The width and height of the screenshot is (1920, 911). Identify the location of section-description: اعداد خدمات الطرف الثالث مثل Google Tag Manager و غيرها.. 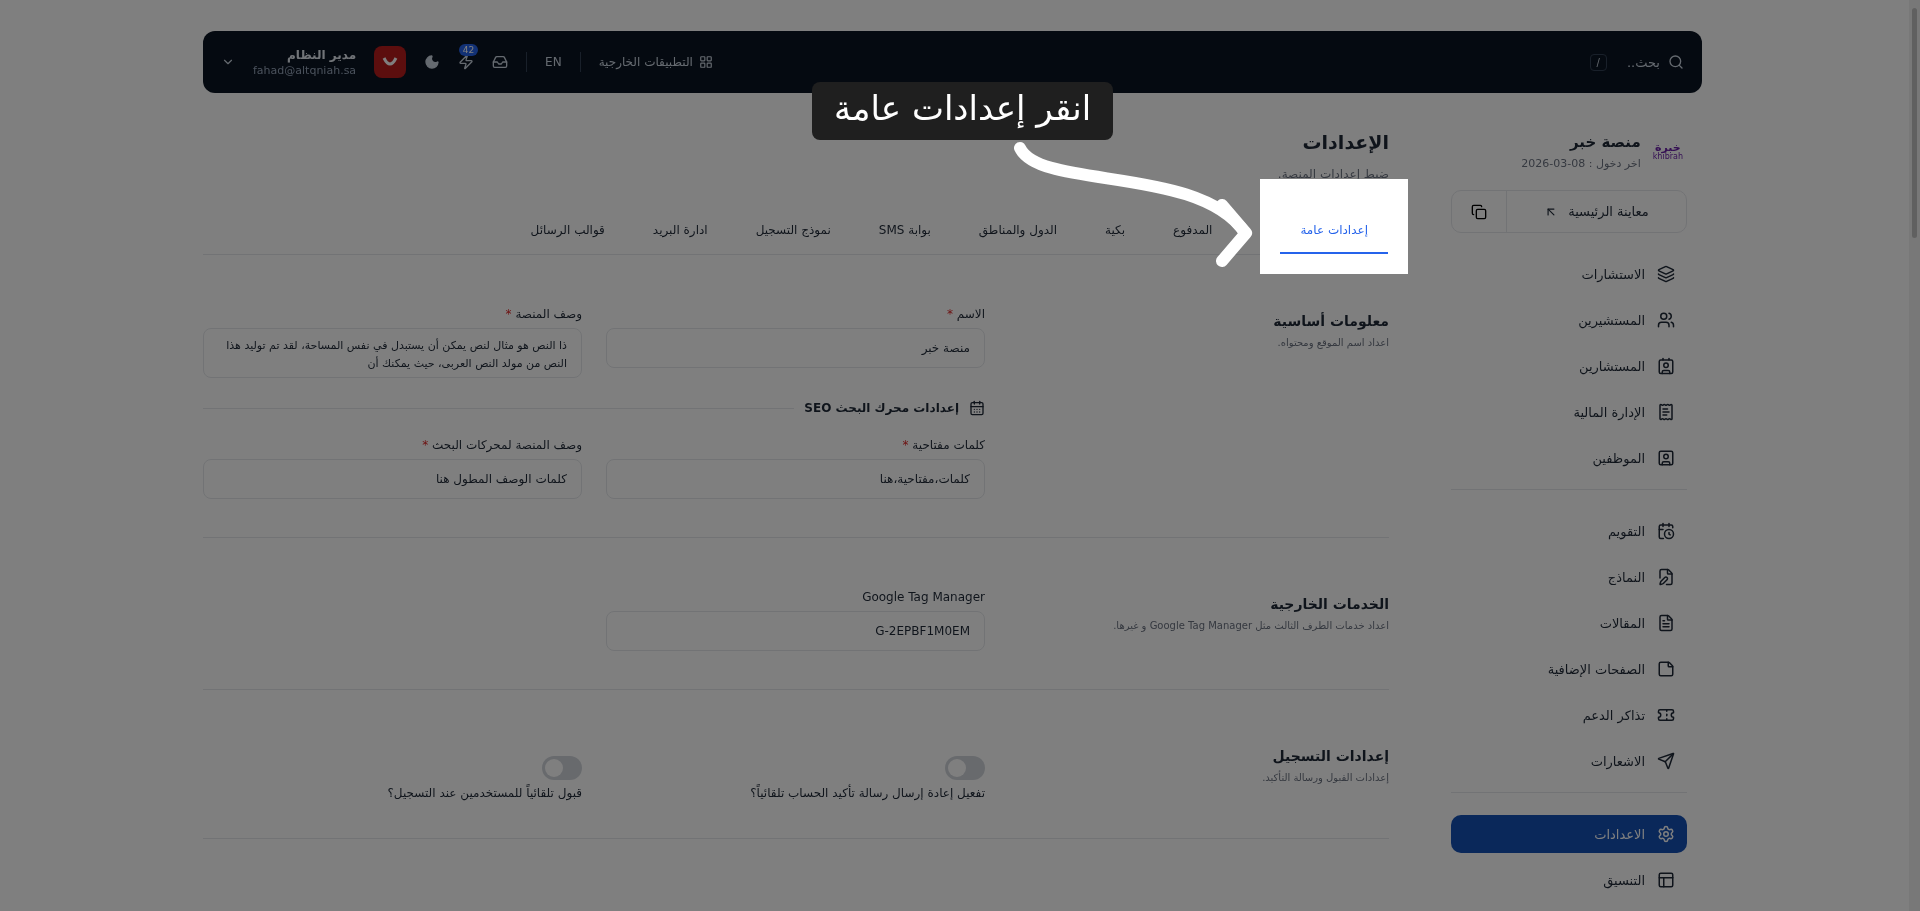
(1250, 625).